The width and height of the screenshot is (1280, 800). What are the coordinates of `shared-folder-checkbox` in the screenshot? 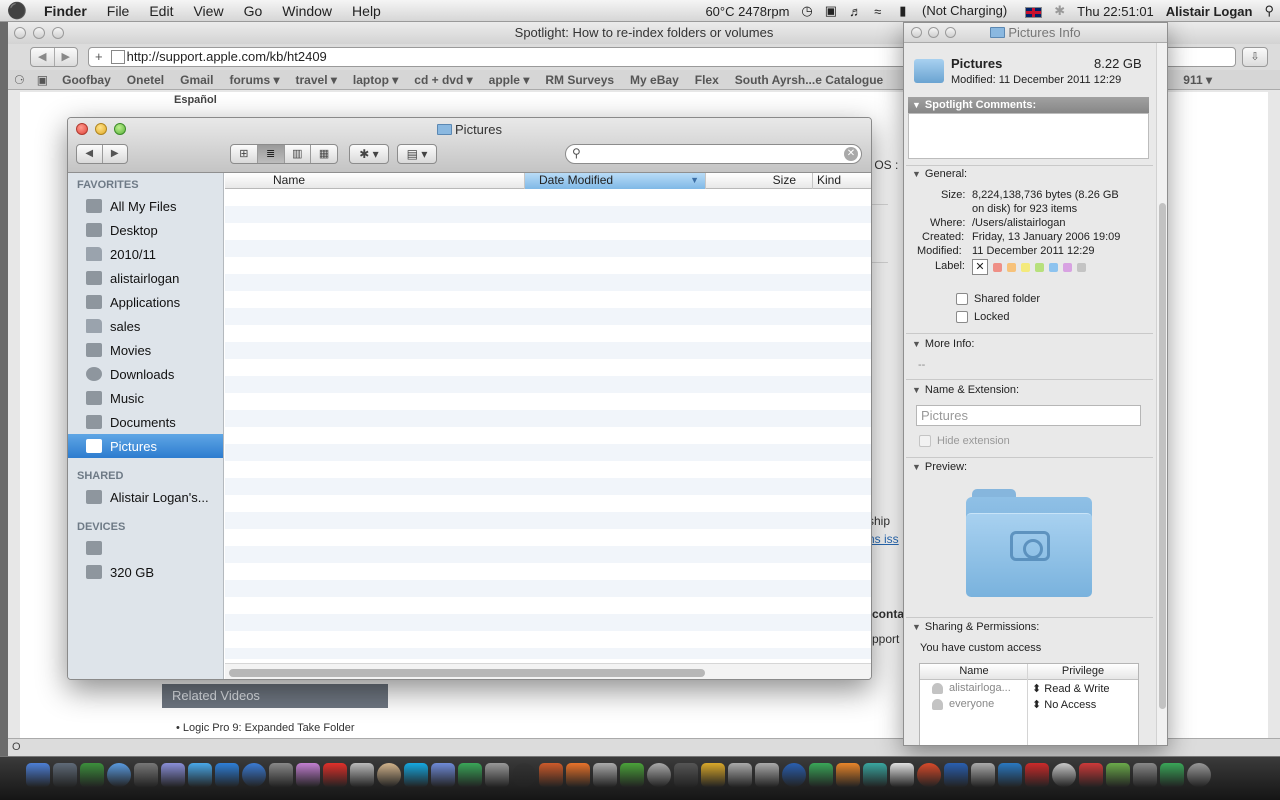 It's located at (962, 299).